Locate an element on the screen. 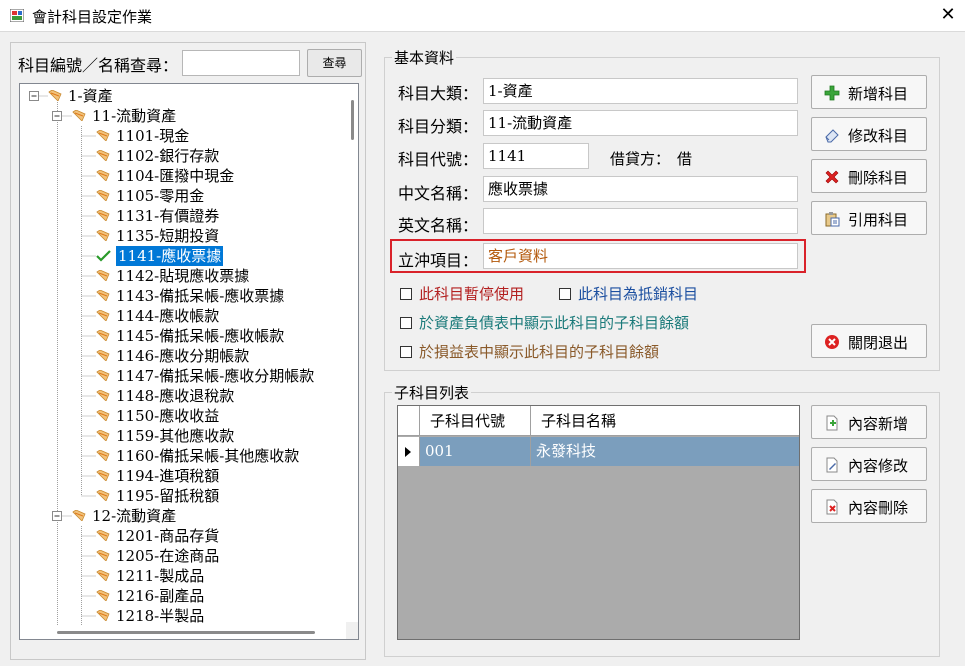 The height and width of the screenshot is (666, 965). english-name-label: 英文名稱： is located at coordinates (438, 225).